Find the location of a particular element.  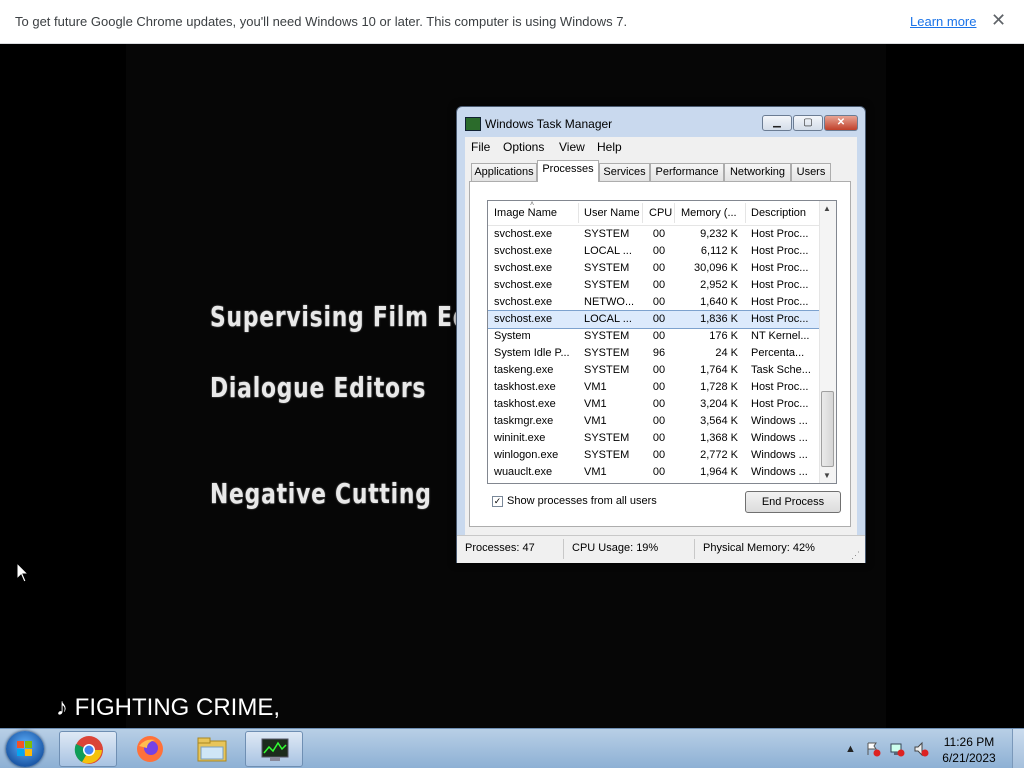

show-all-users-label: Show processes from all users is located at coordinates (582, 501).